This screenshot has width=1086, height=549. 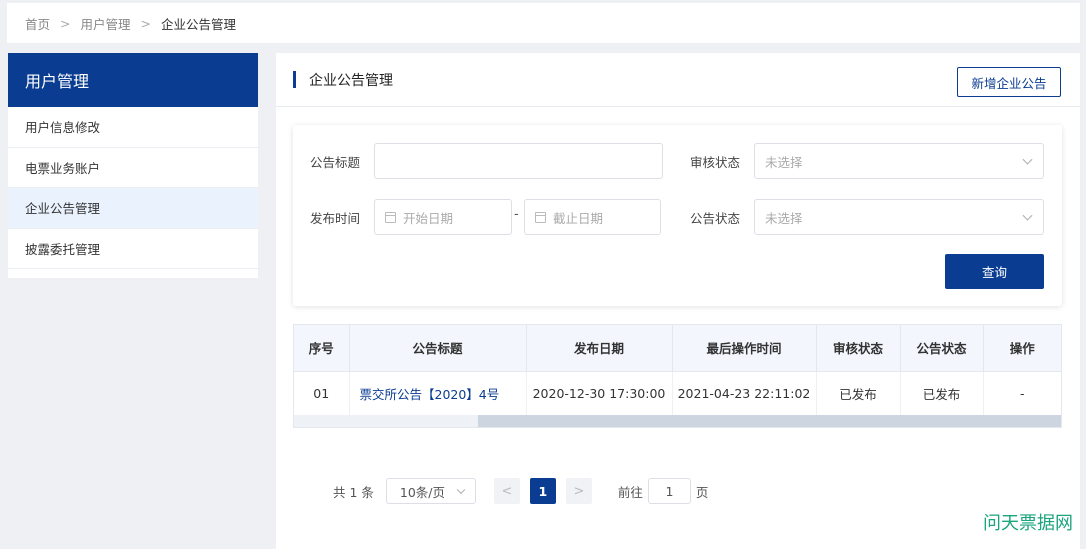 I want to click on title-filter-label: 公告标题, so click(x=335, y=162).